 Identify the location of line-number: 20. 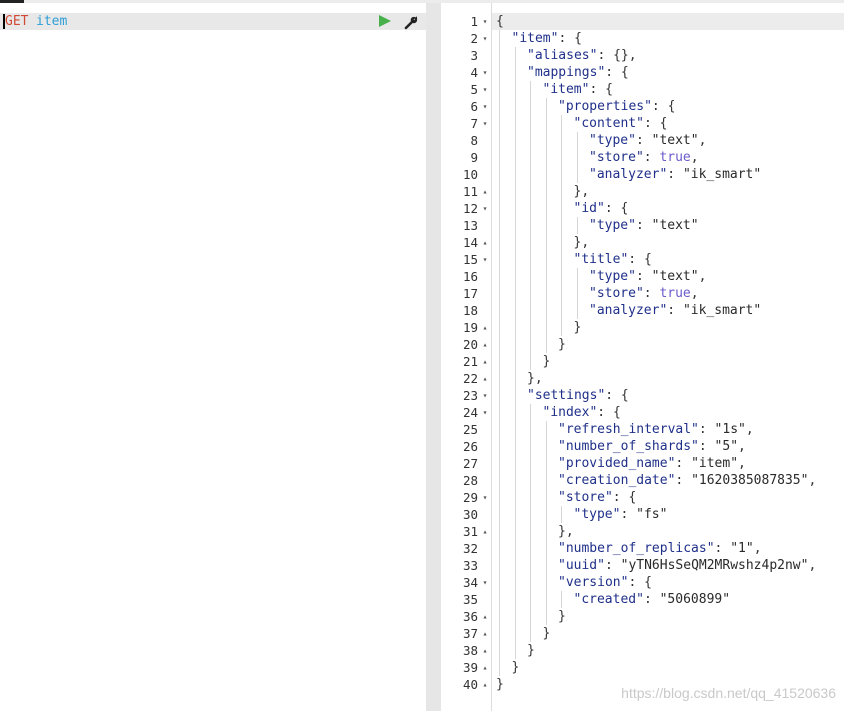
(470, 344).